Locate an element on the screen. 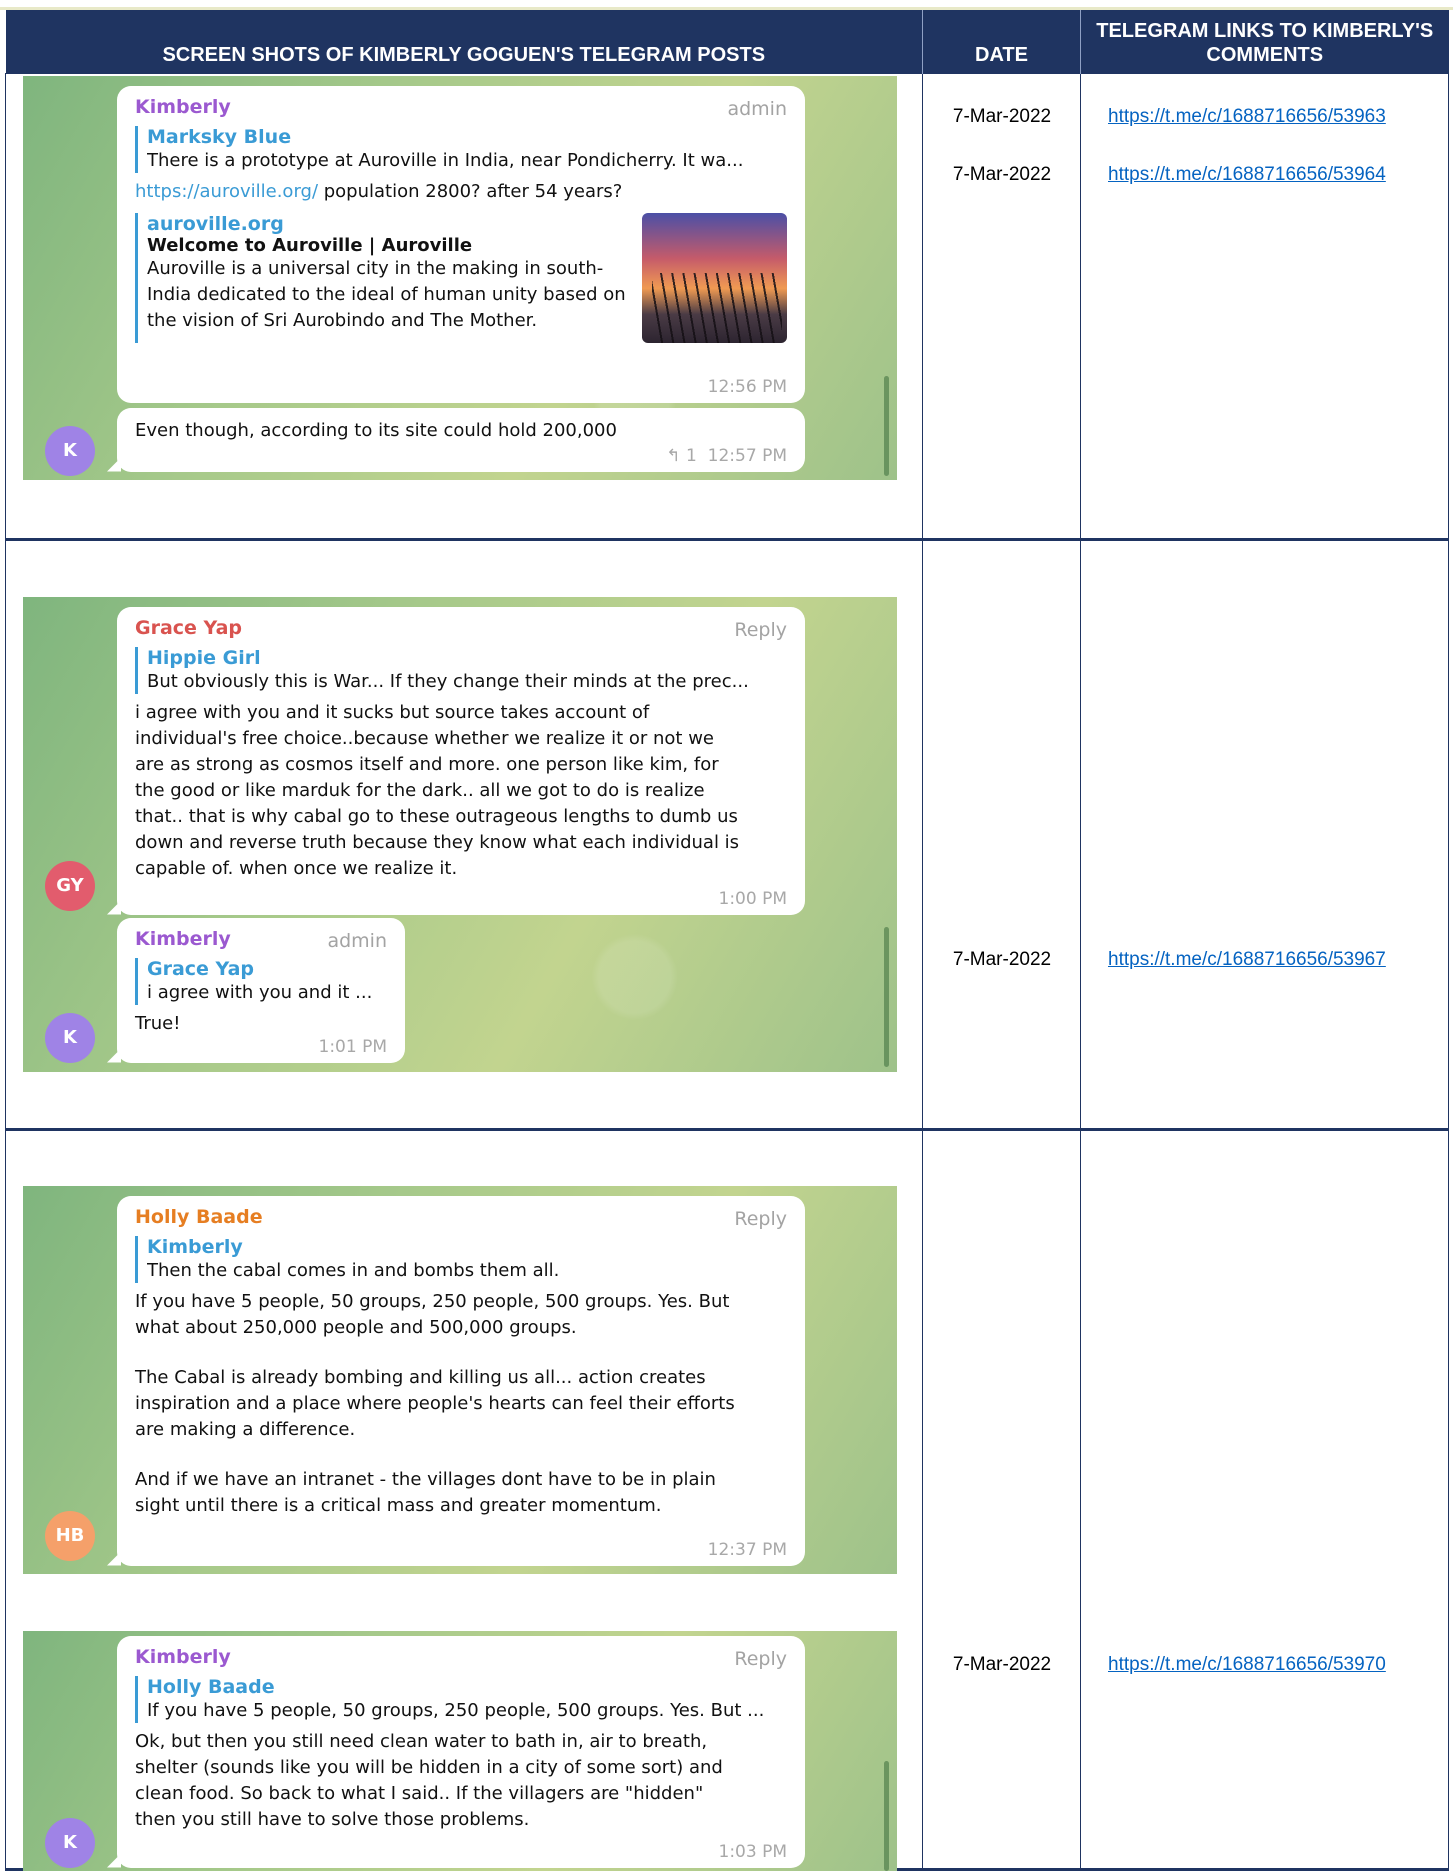 The height and width of the screenshot is (1871, 1453). date-cell: 7-Mar-2022 7-Mar-2022 is located at coordinates (1001, 306).